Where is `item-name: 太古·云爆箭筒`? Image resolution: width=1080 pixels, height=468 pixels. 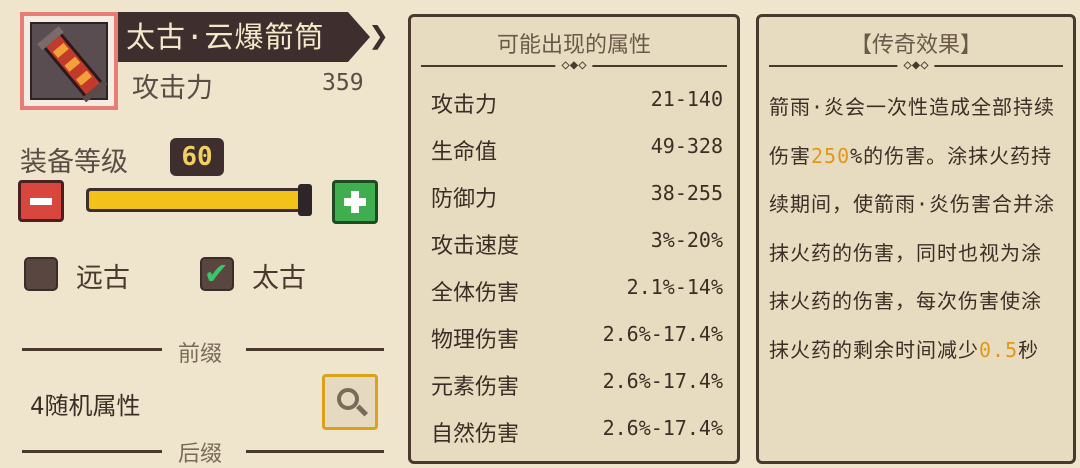 item-name: 太古·云爆箭筒 is located at coordinates (244, 37).